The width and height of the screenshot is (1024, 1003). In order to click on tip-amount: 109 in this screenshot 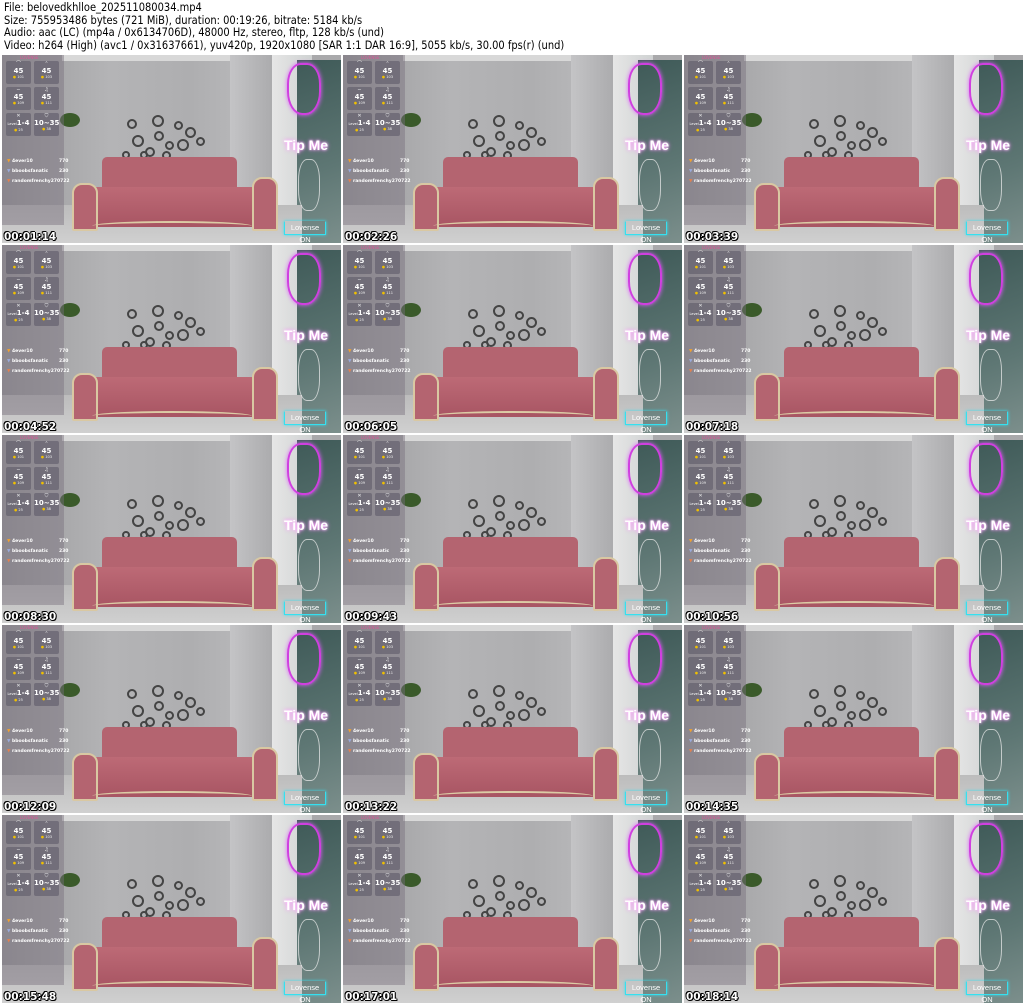, I will do `click(362, 863)`.